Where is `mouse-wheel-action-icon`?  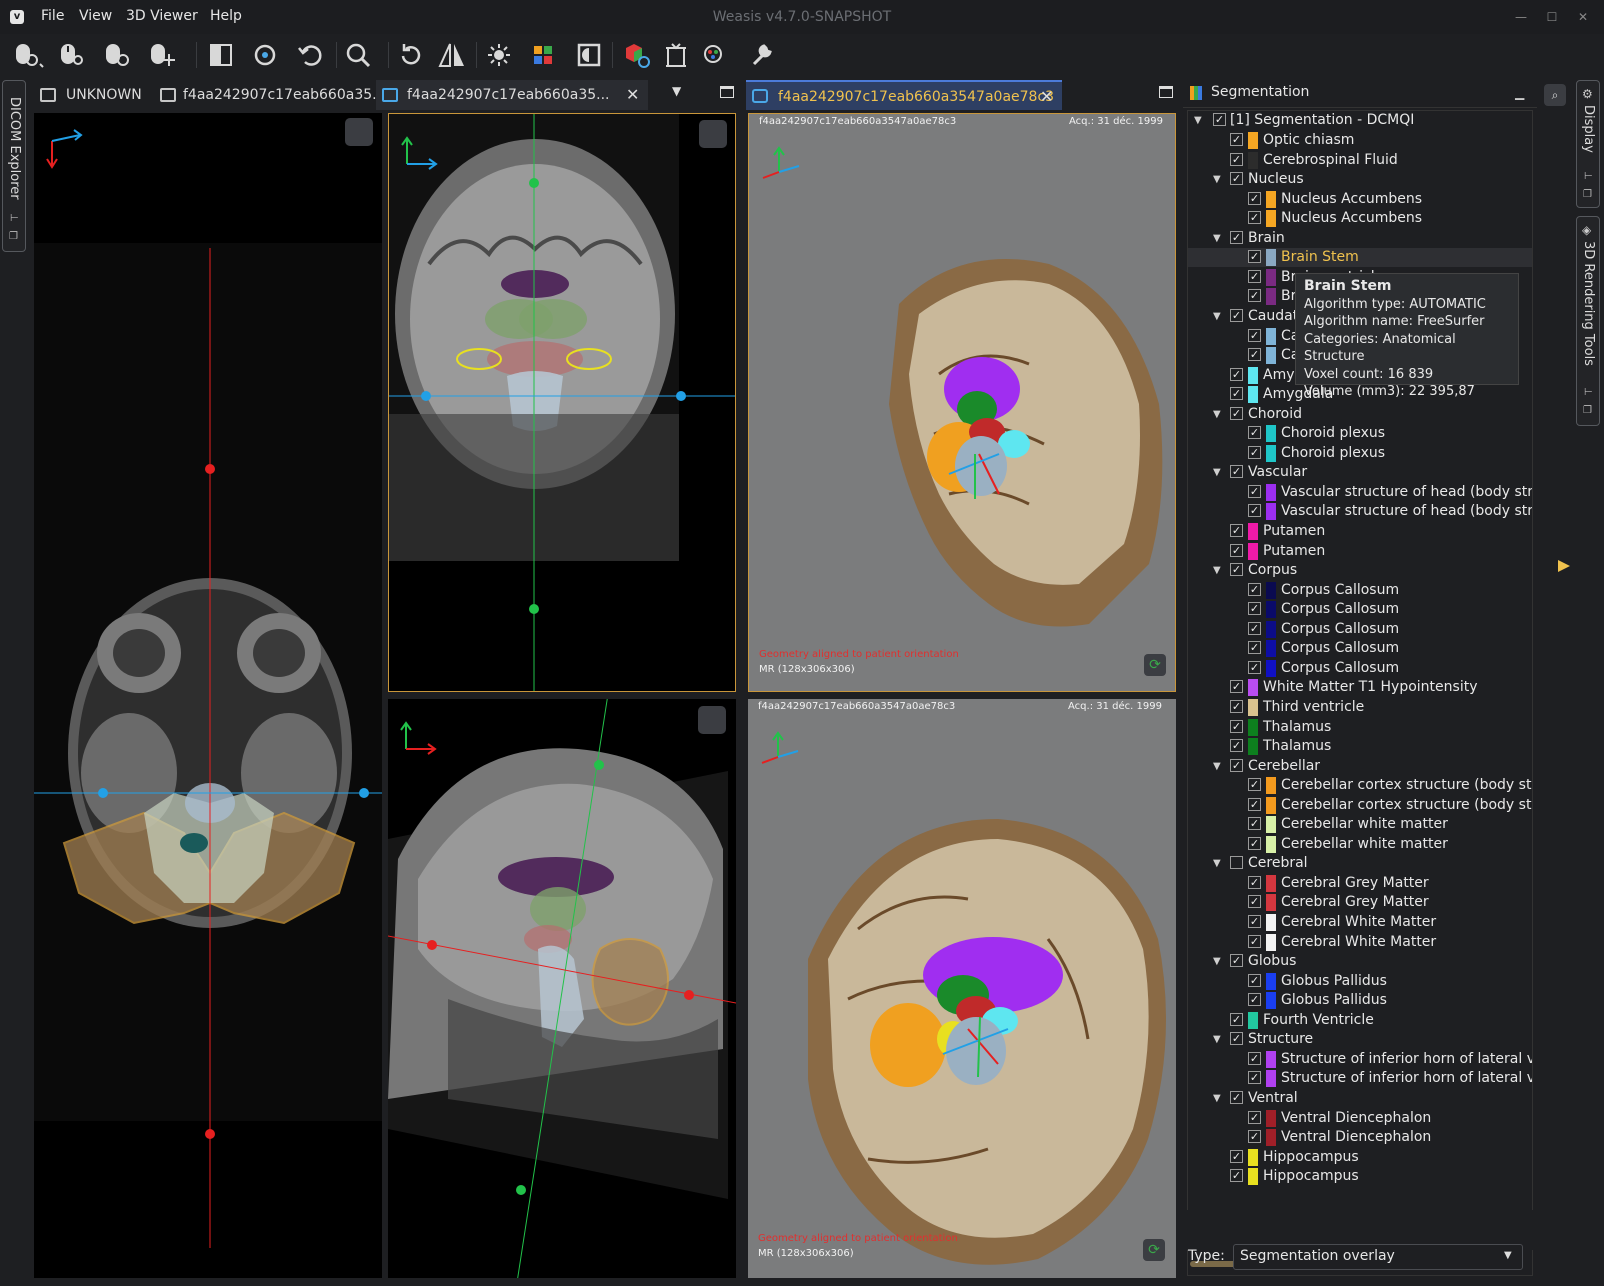 mouse-wheel-action-icon is located at coordinates (163, 55).